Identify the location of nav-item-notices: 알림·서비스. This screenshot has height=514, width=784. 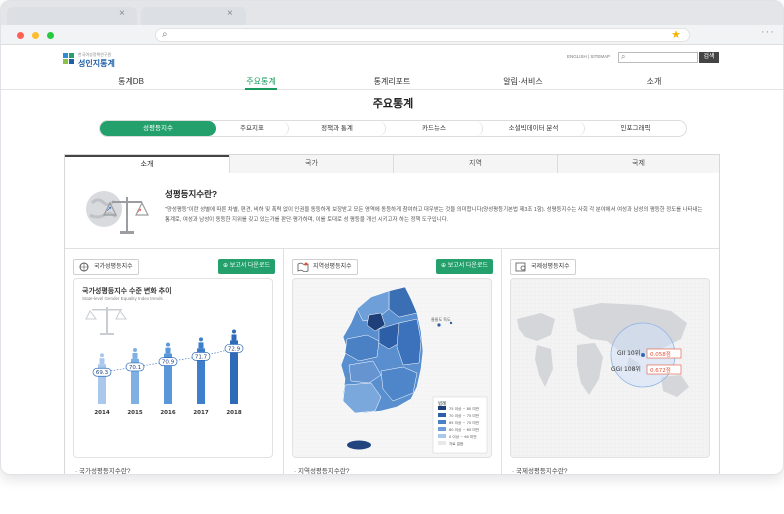
(522, 81).